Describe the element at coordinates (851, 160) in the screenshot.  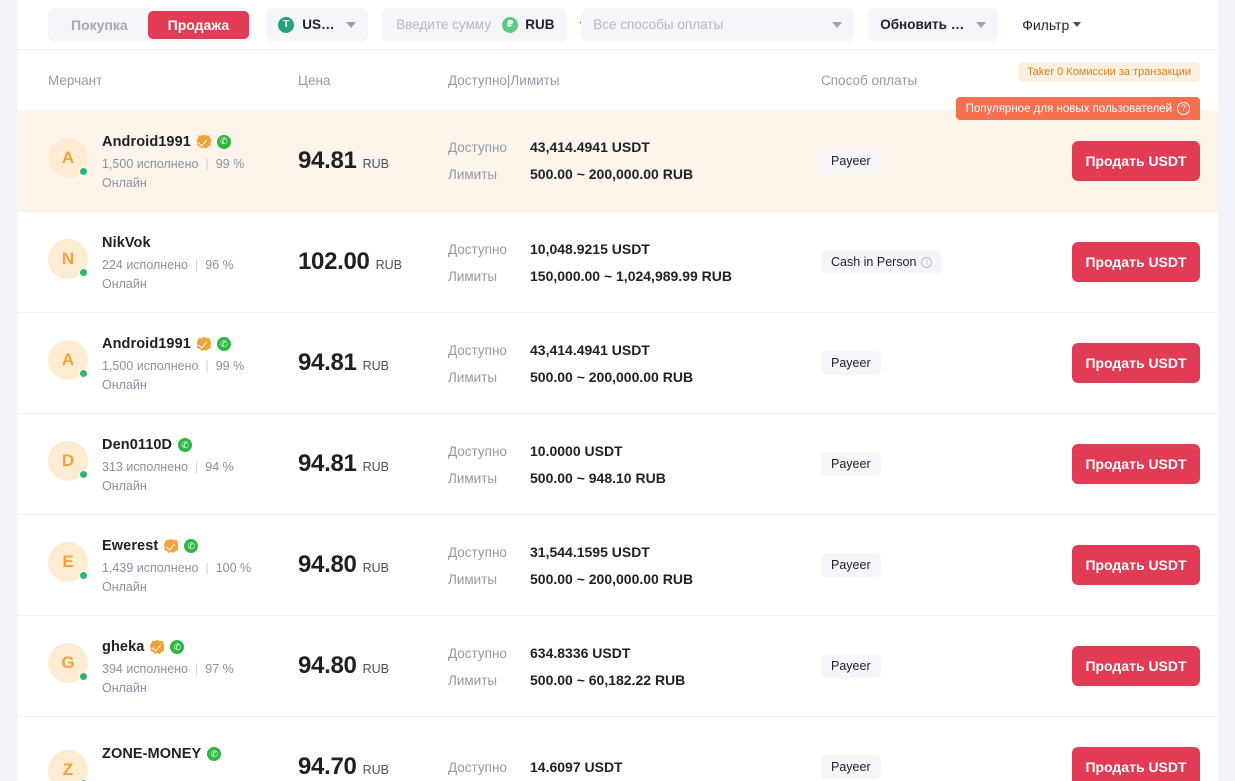
I see `payment-method-chip: Payeer` at that location.